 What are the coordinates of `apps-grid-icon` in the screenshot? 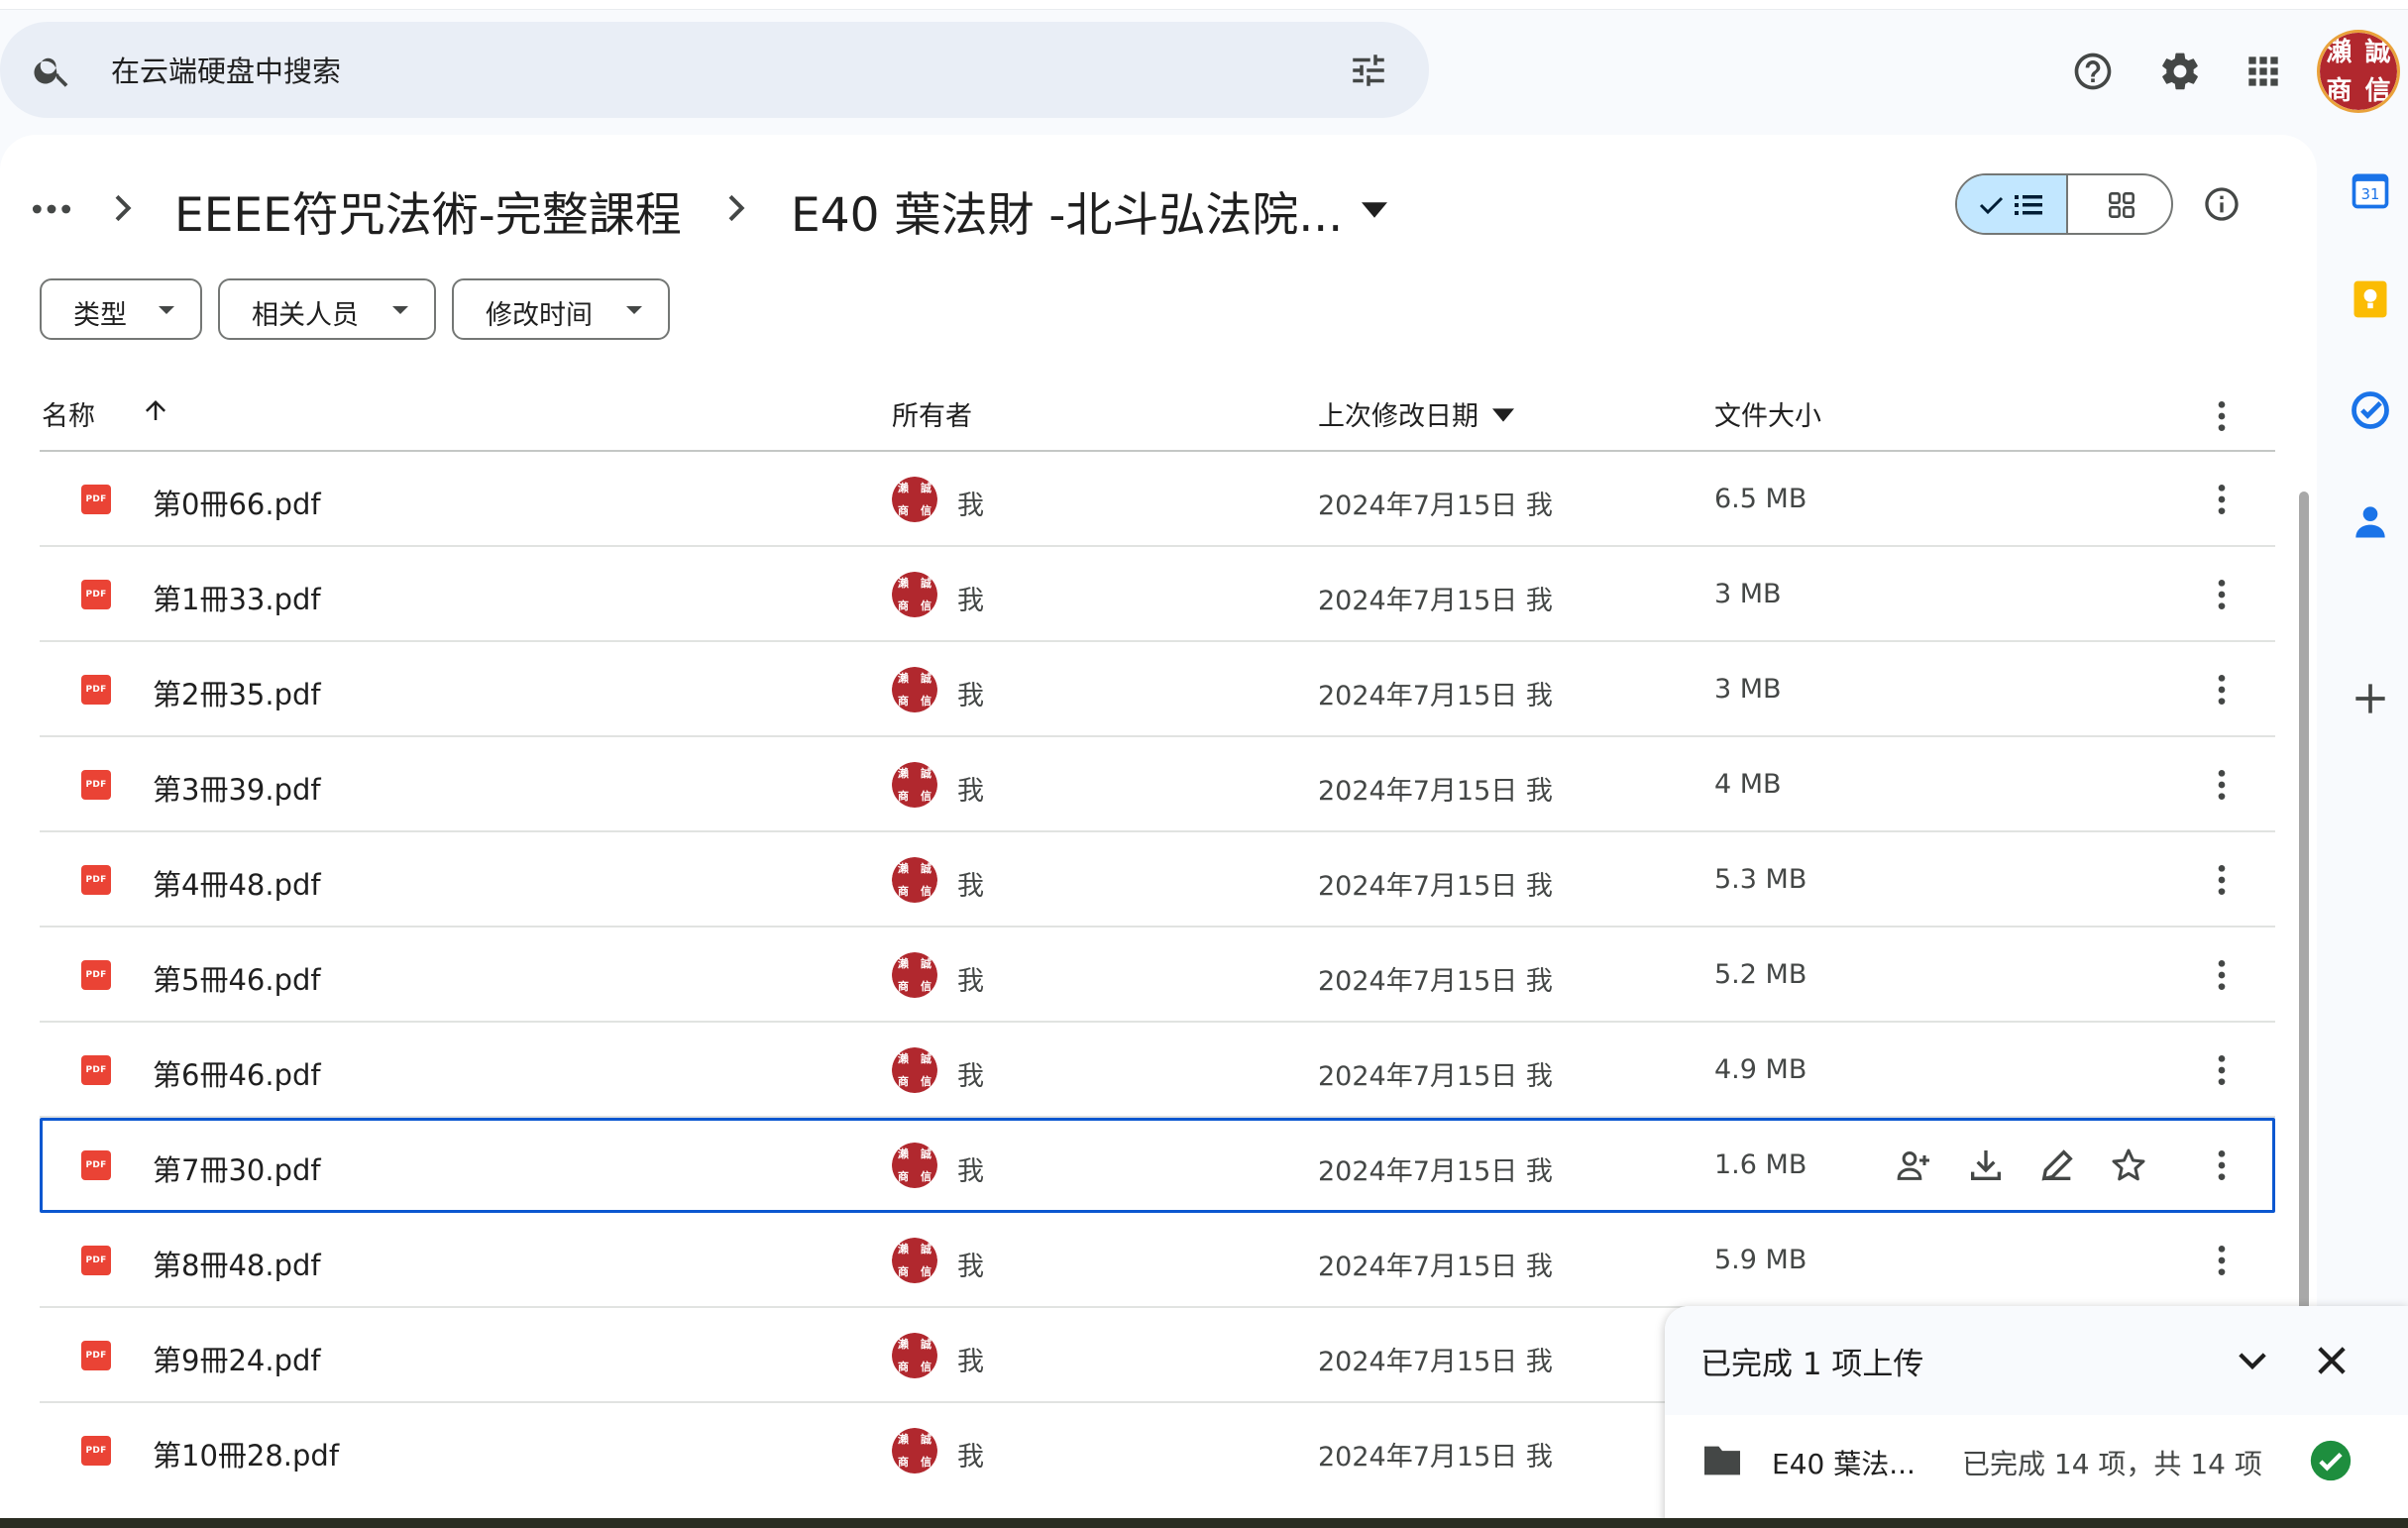 It's located at (2263, 72).